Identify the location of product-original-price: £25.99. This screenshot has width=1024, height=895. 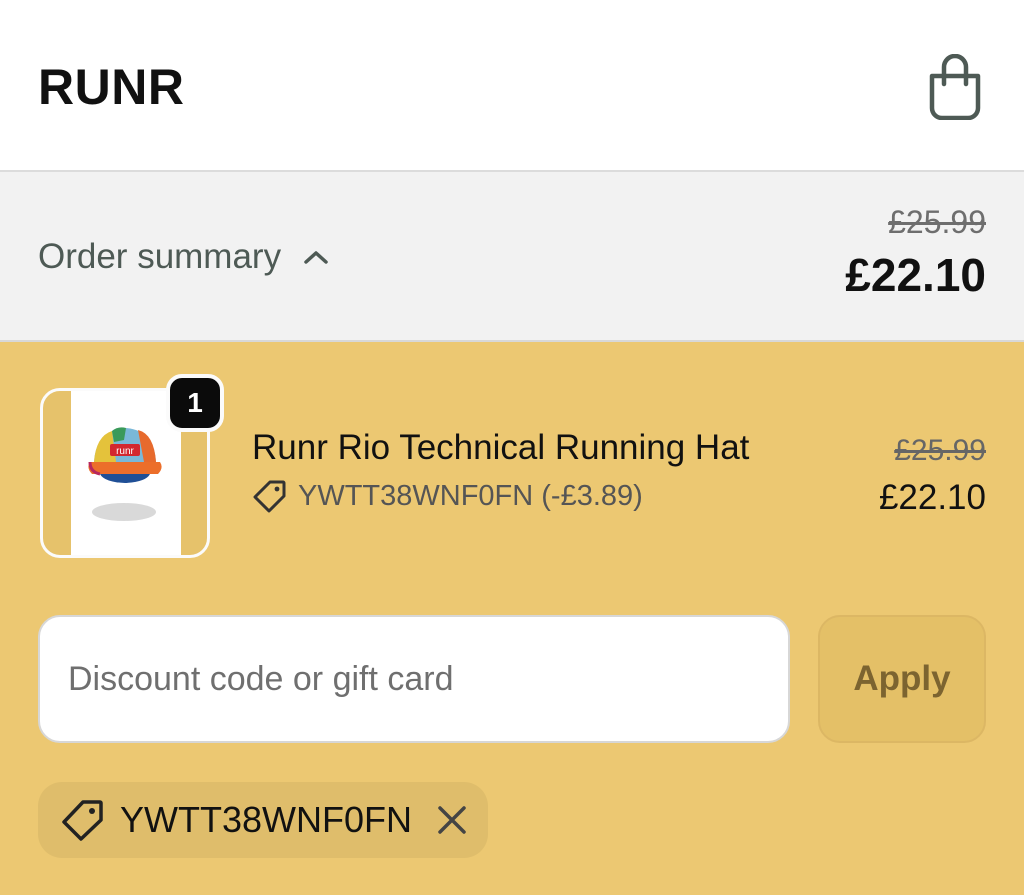
(940, 450).